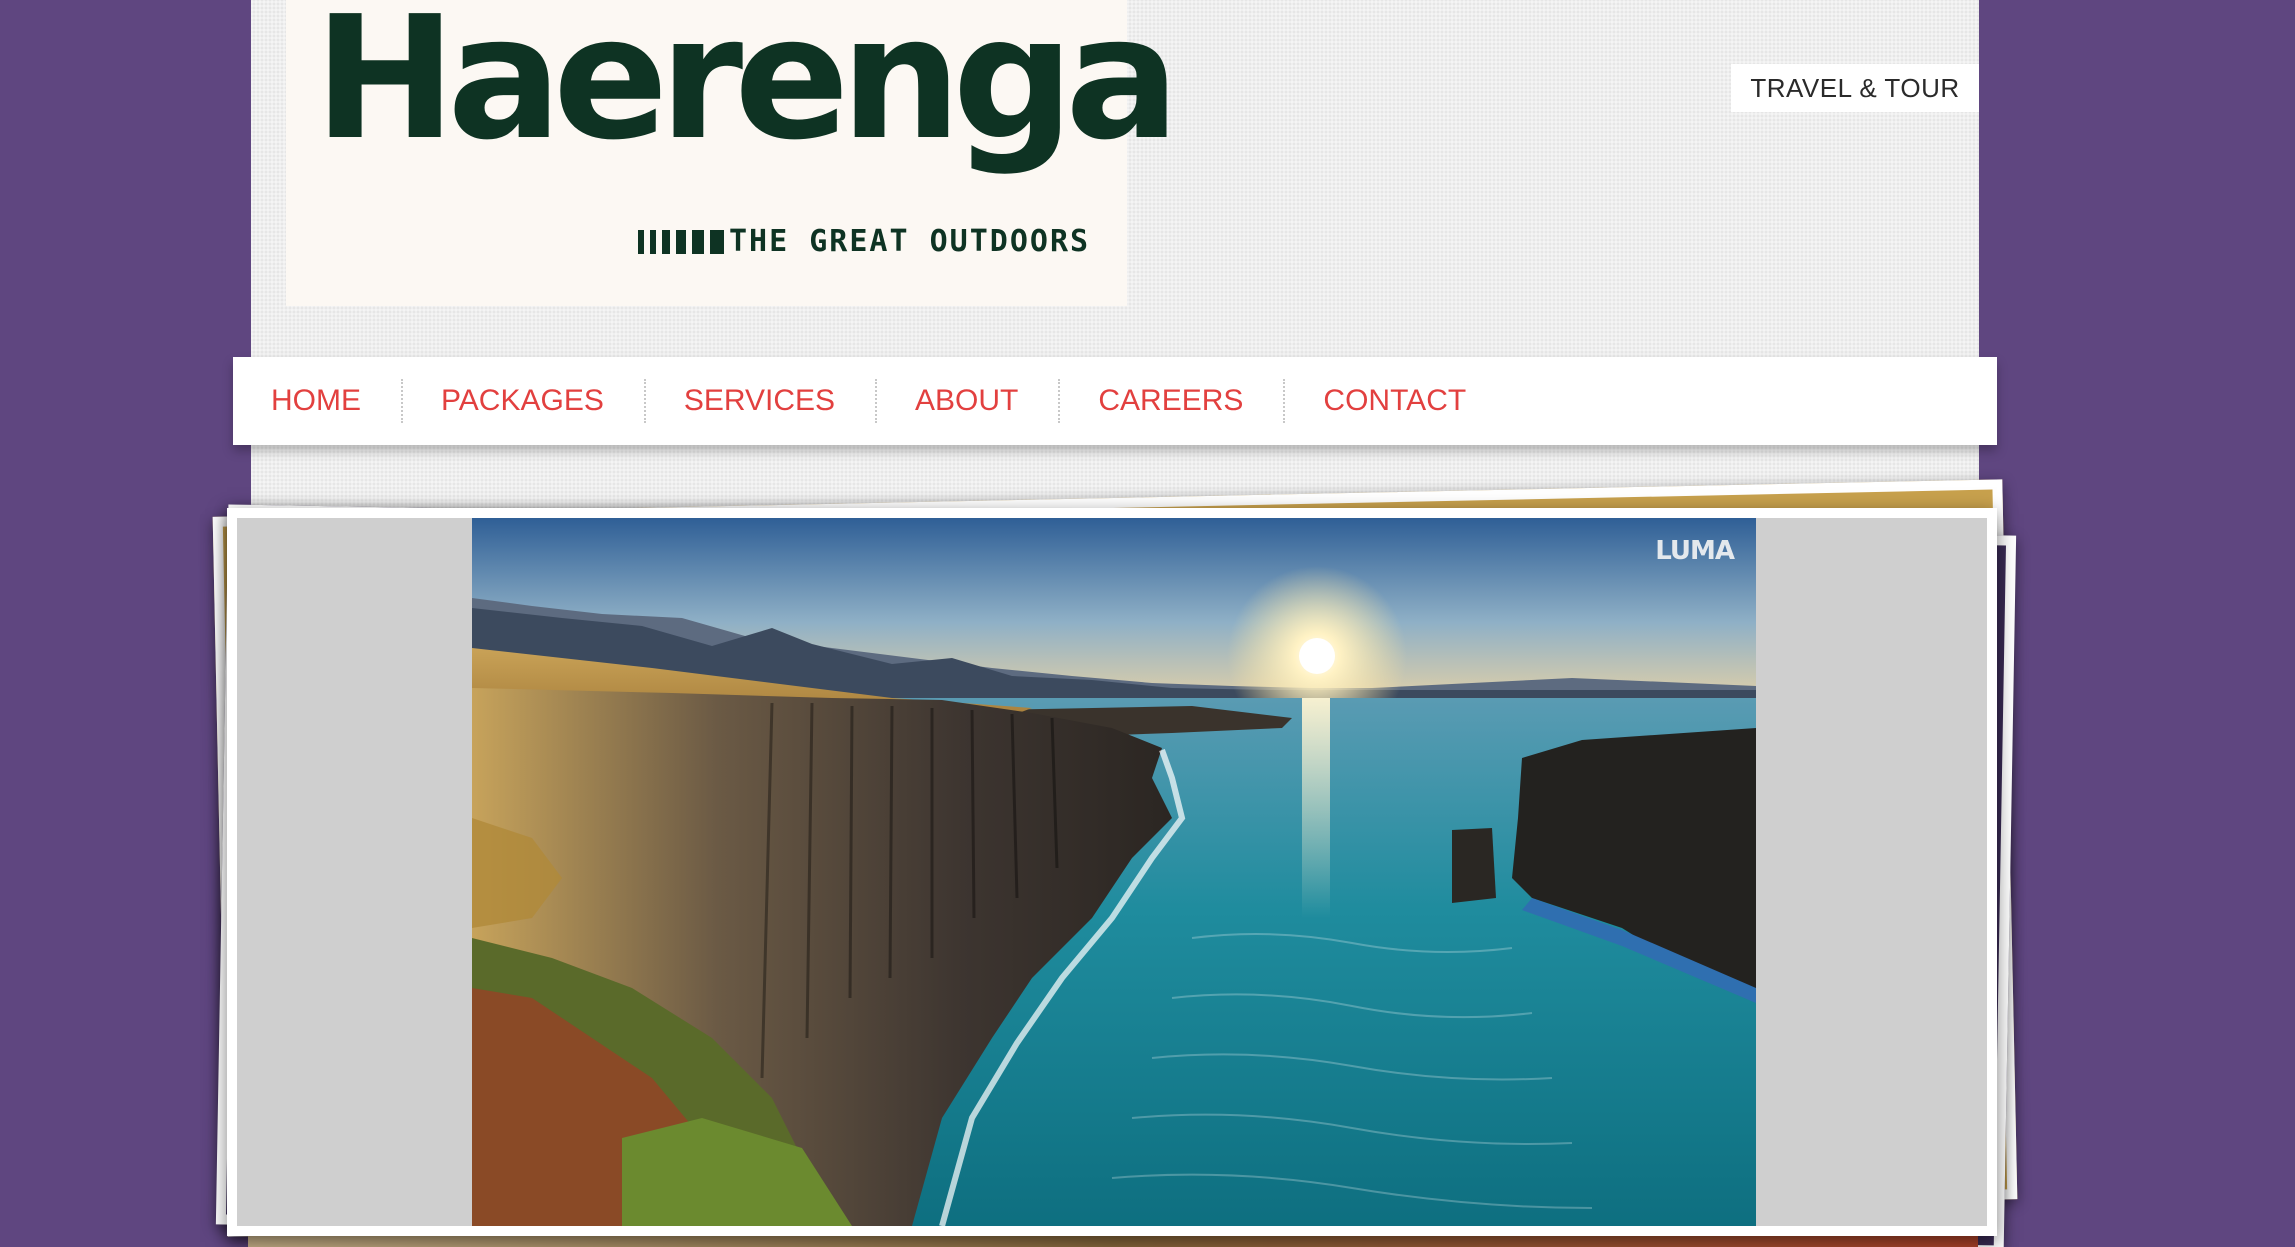  Describe the element at coordinates (1170, 401) in the screenshot. I see `nav-careers: CAREERS` at that location.